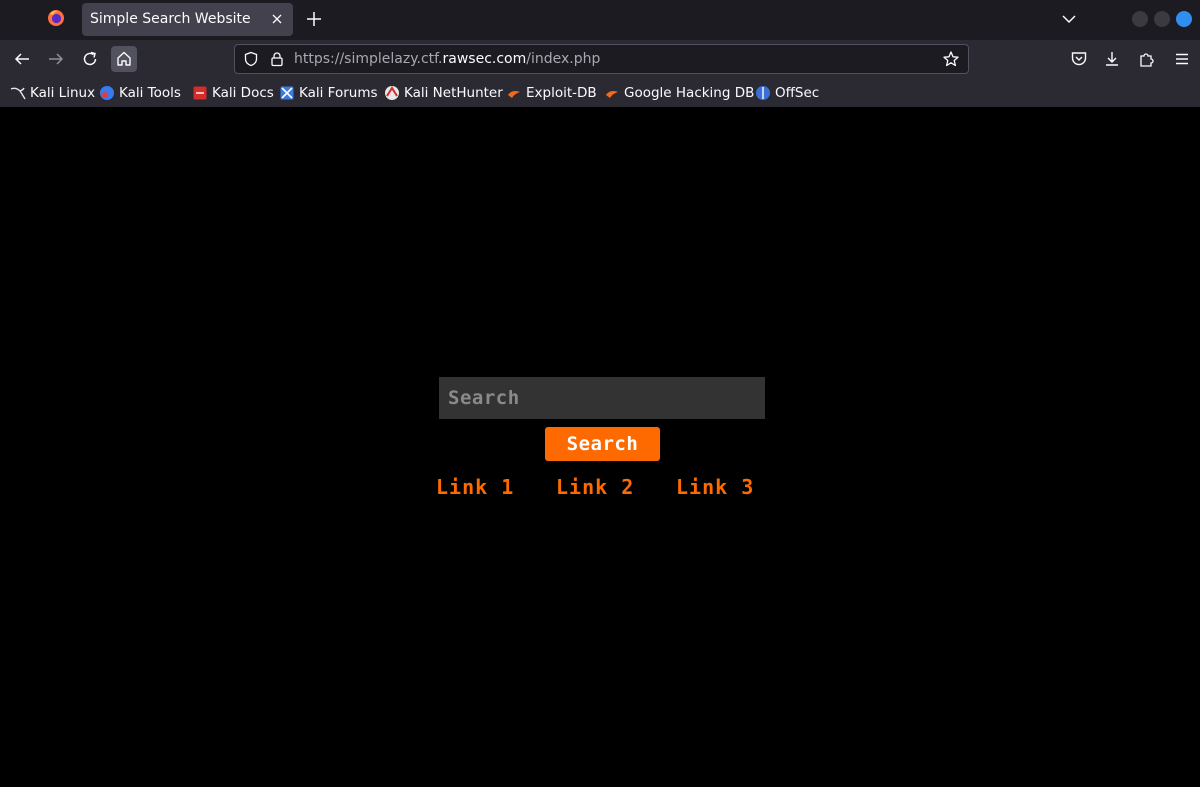 The height and width of the screenshot is (787, 1200). I want to click on url-prefix: https://simplelazy.ctf., so click(368, 59).